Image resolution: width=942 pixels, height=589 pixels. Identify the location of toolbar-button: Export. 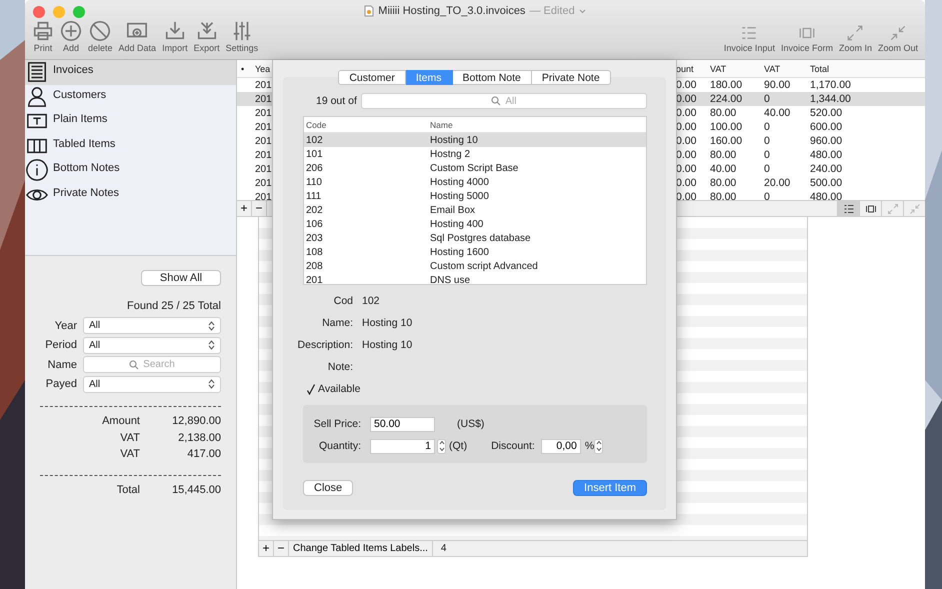
(206, 36).